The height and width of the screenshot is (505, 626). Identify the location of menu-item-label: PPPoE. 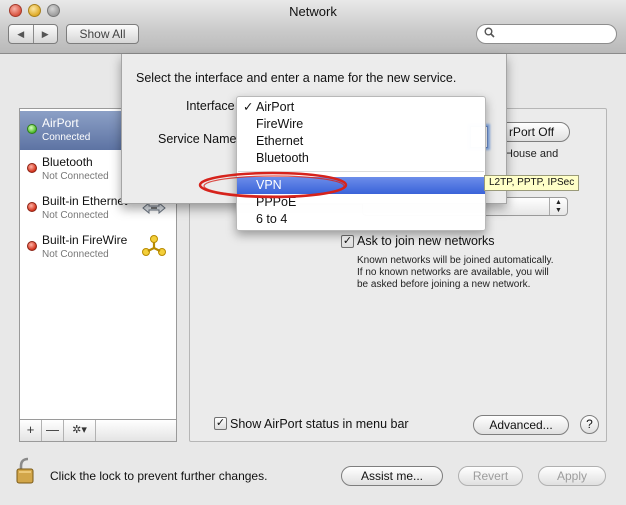
(276, 202).